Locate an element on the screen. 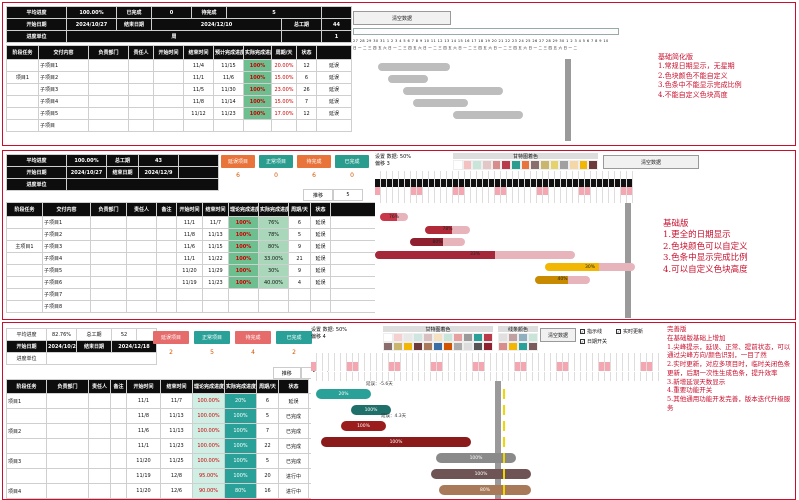 This screenshot has width=799, height=500. table-row: 子项目2 11/8 11/13 100% 78% 5 延误 is located at coordinates (192, 234).